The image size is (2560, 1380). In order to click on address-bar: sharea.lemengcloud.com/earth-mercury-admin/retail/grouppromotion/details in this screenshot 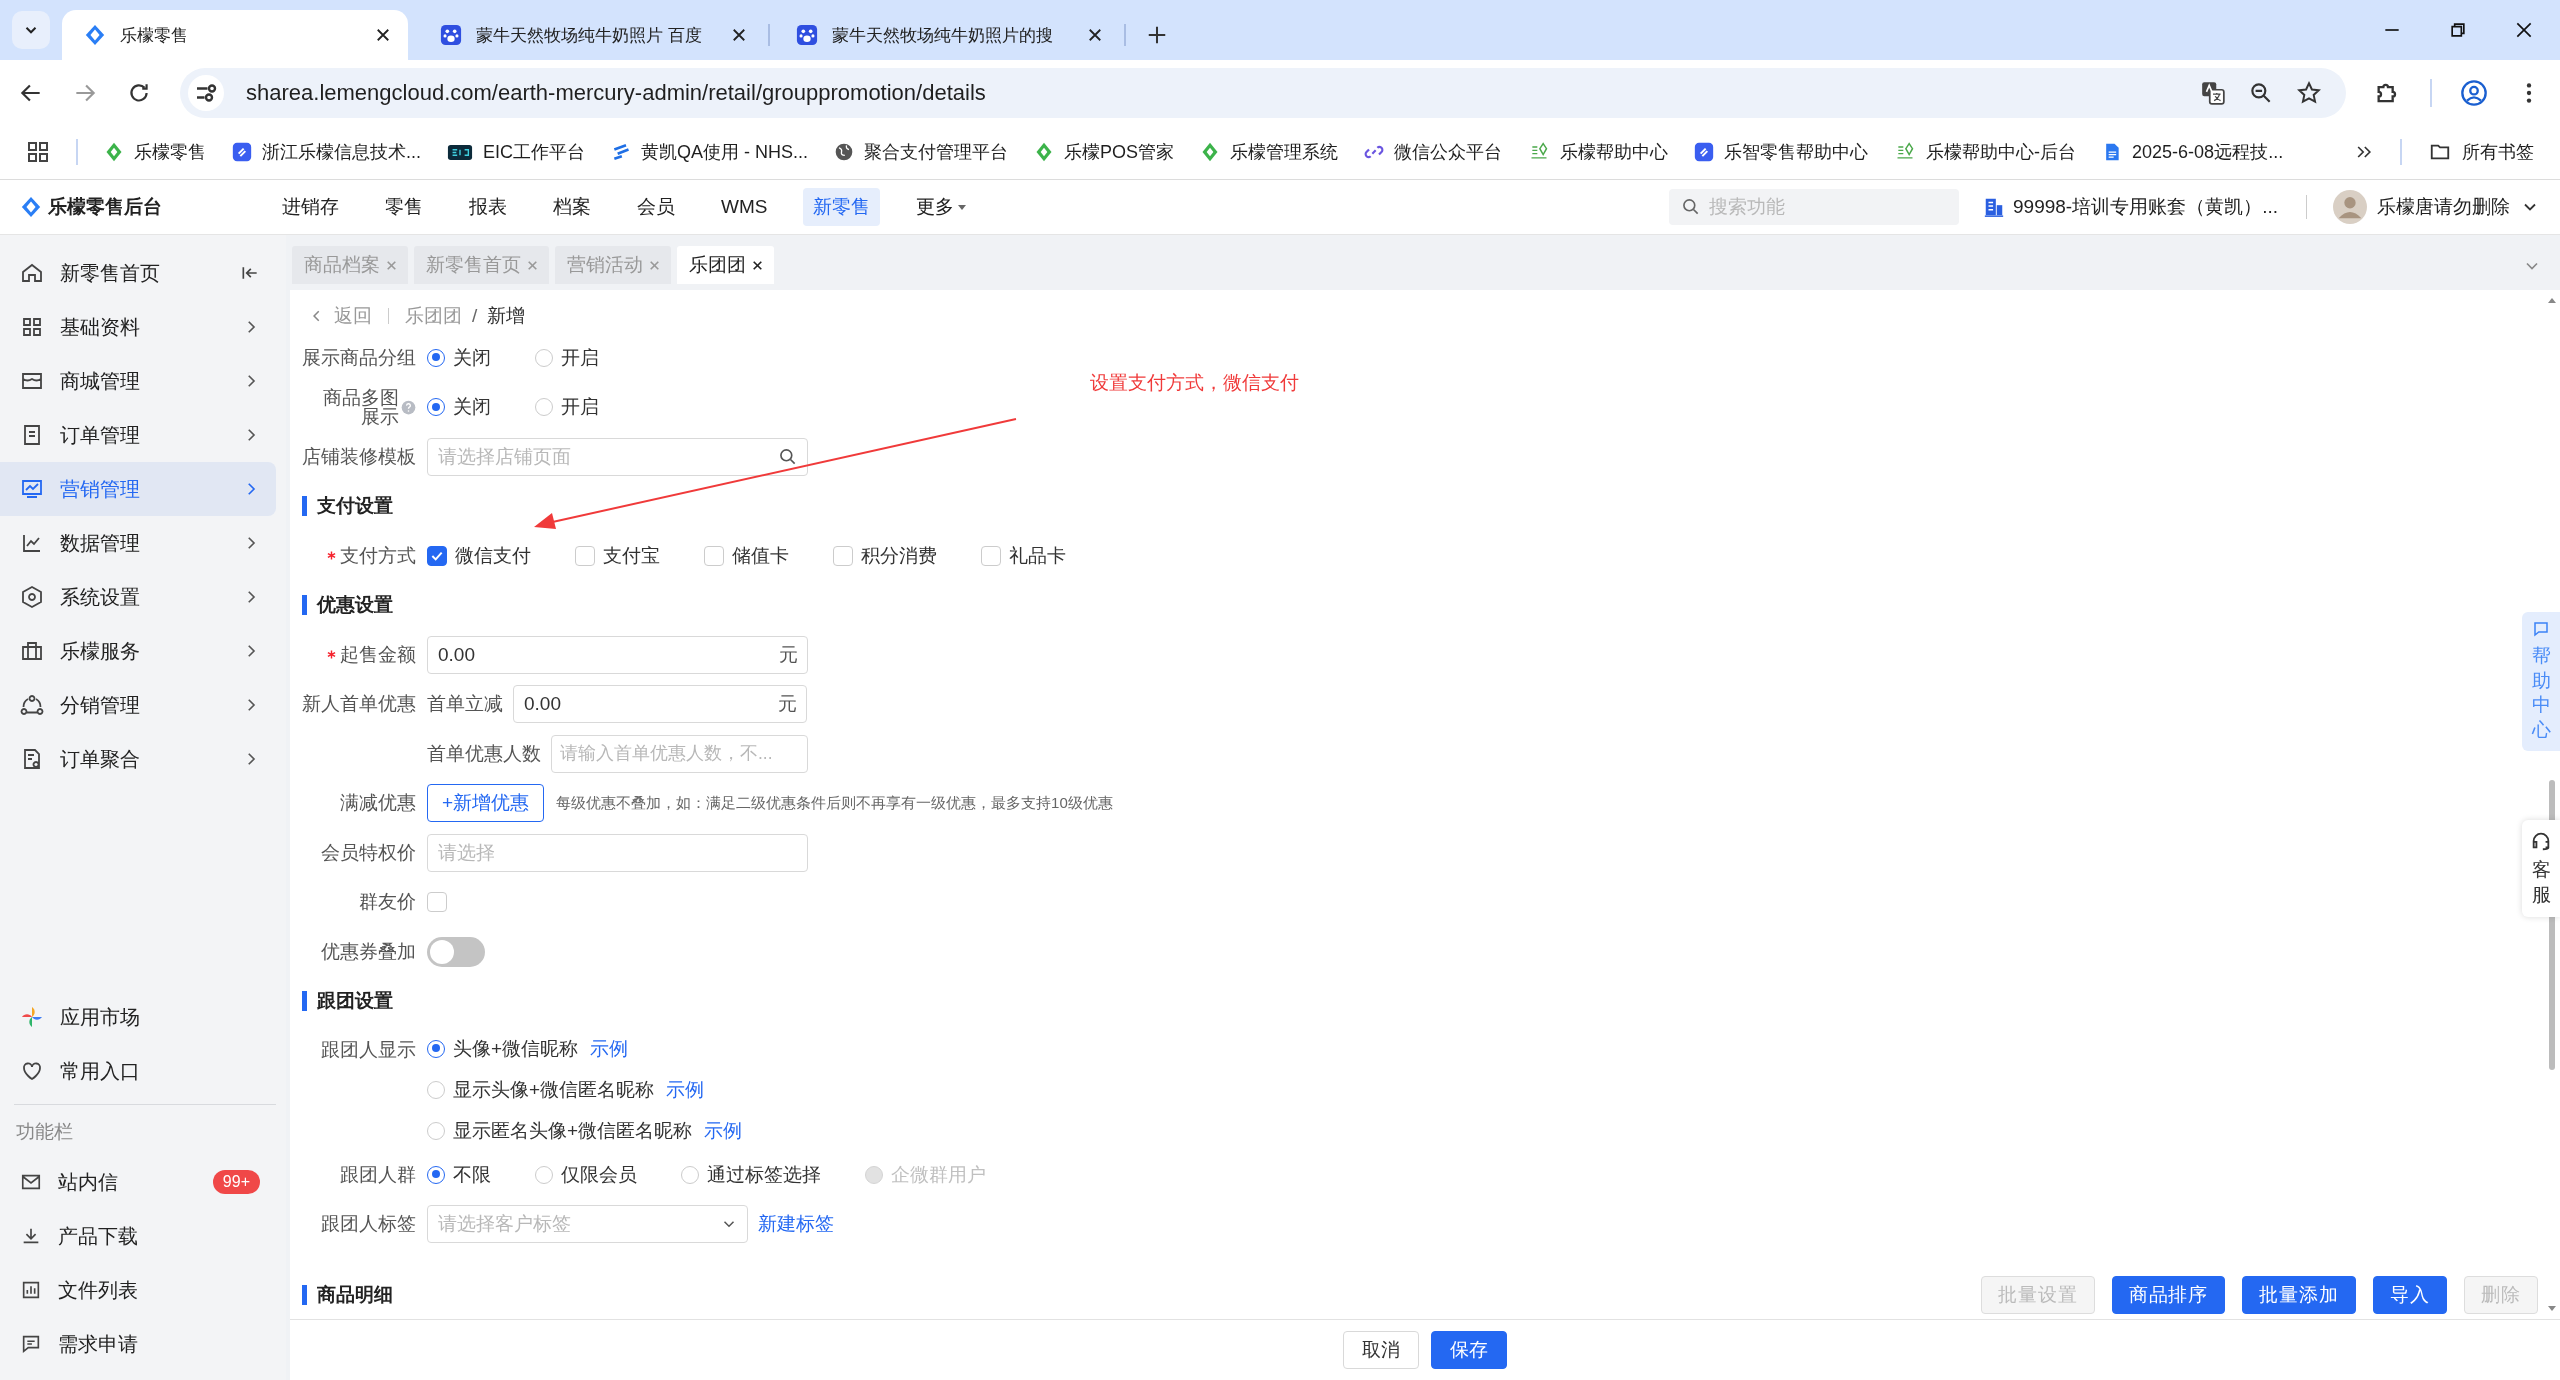, I will do `click(1263, 92)`.